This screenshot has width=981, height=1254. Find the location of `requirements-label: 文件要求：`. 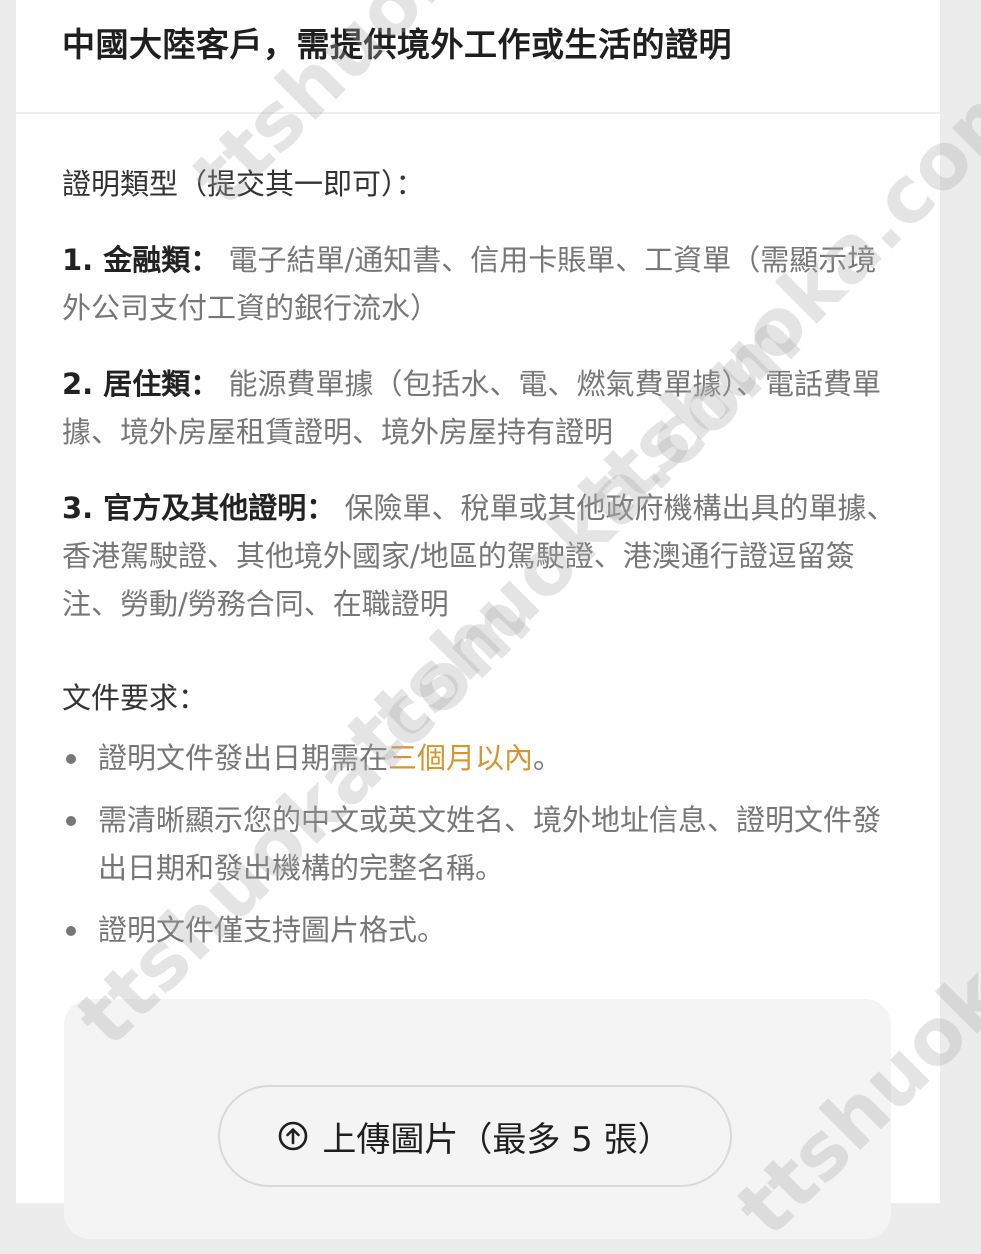

requirements-label: 文件要求： is located at coordinates (135, 698).